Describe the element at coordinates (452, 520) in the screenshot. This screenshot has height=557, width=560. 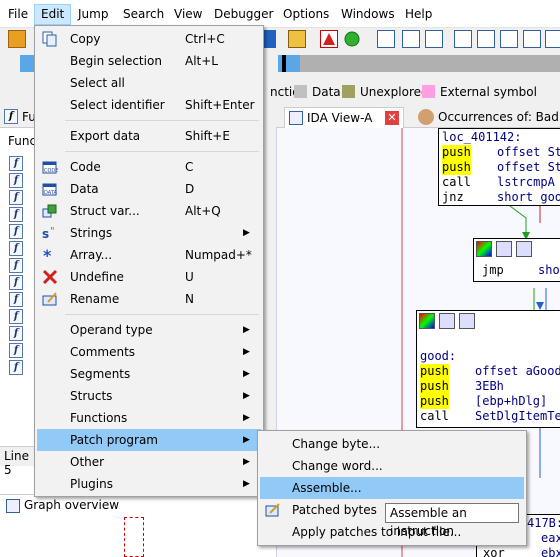
I see `tooltip: Assemble an instruction` at that location.